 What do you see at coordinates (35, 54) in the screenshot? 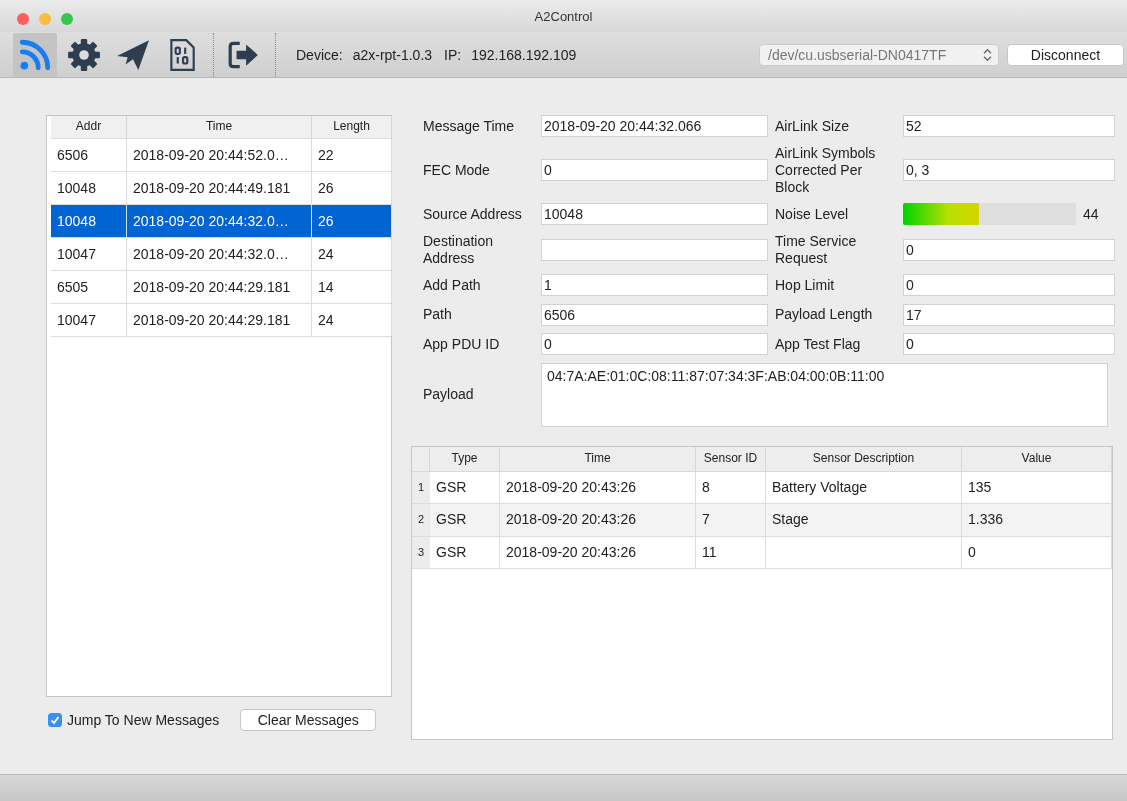
I see `feed-icon` at bounding box center [35, 54].